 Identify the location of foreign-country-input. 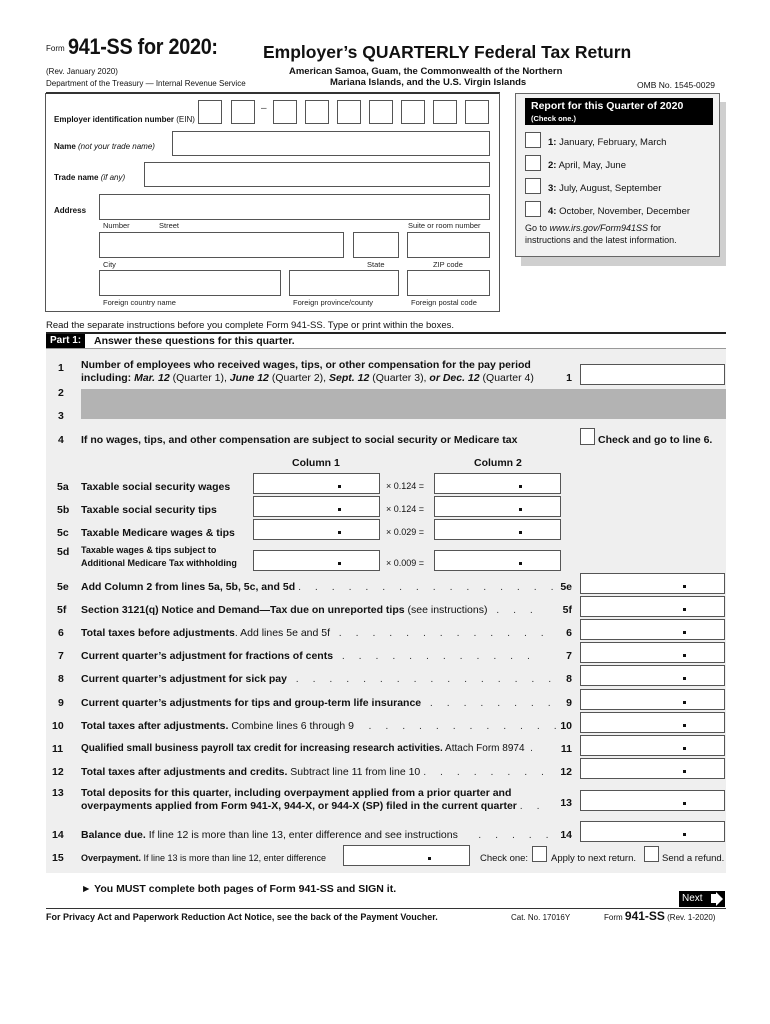
(190, 283).